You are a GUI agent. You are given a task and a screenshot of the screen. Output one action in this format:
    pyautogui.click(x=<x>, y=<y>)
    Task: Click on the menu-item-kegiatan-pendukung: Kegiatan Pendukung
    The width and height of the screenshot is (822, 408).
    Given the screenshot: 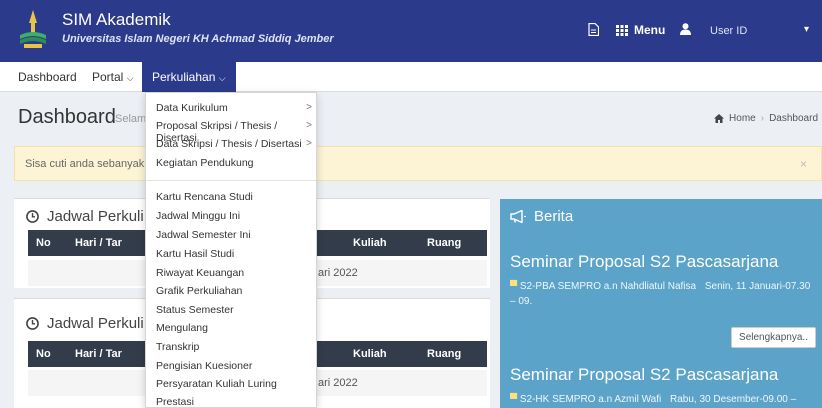 What is the action you would take?
    pyautogui.click(x=234, y=163)
    